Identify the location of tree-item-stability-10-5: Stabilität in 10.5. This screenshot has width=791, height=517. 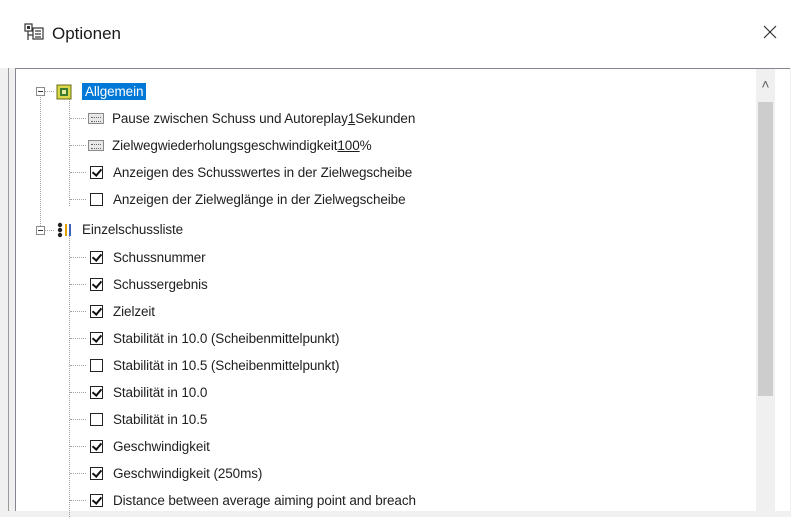
(148, 419).